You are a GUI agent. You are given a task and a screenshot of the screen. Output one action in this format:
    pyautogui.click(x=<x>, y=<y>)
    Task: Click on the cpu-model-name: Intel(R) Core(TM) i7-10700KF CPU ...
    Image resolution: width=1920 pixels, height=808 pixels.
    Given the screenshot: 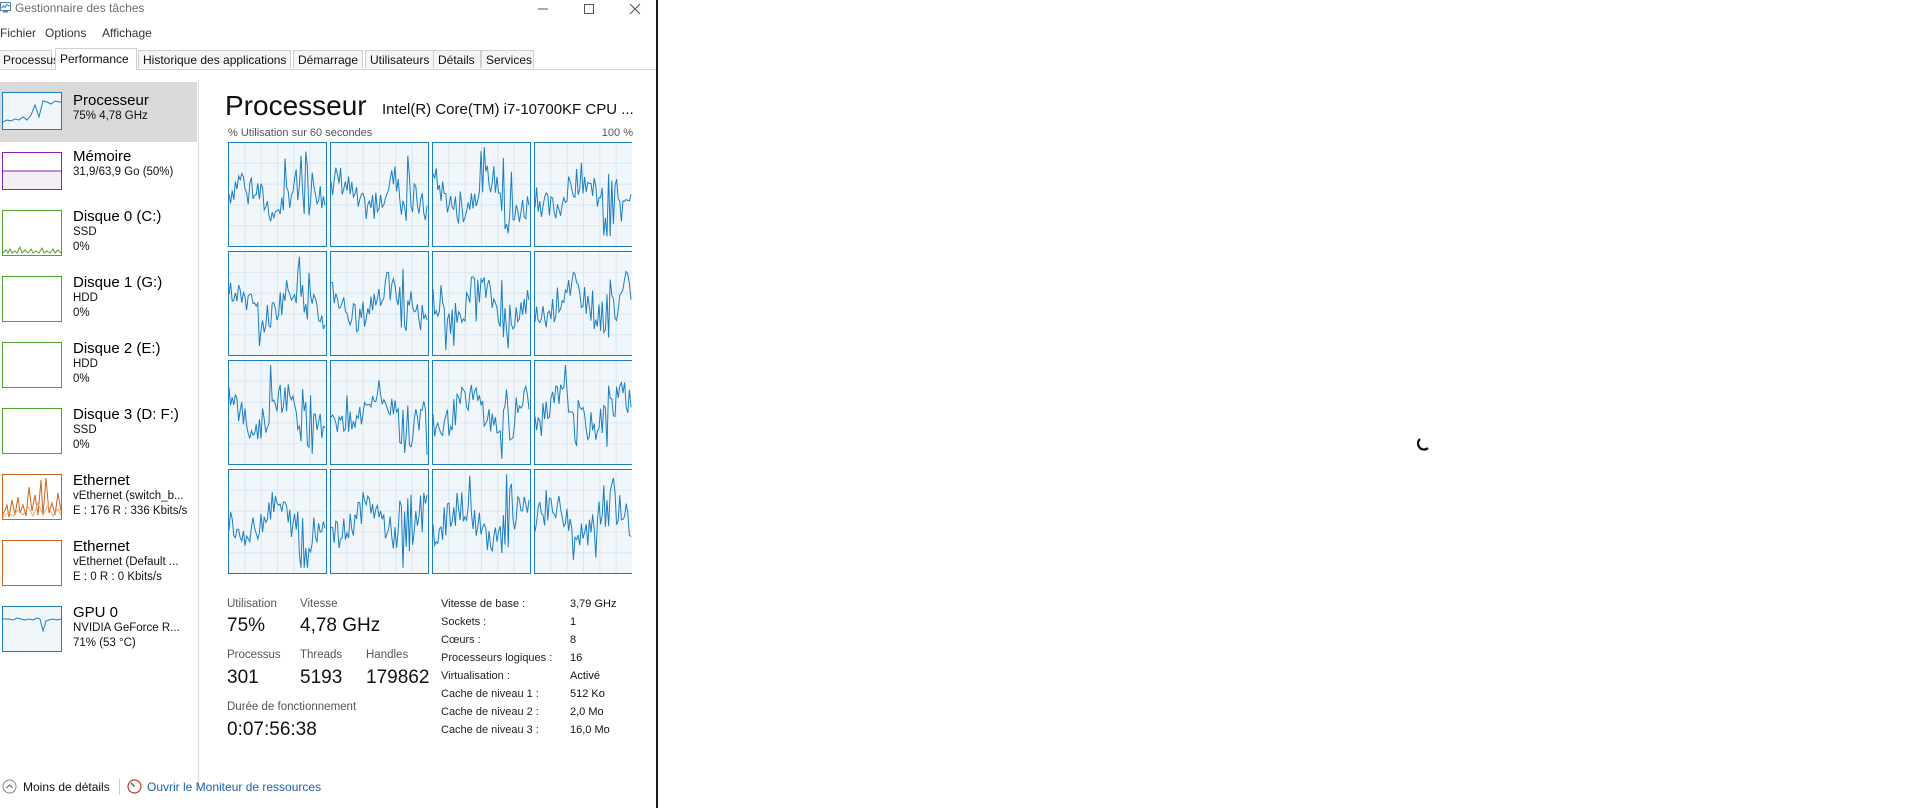 What is the action you would take?
    pyautogui.click(x=508, y=109)
    